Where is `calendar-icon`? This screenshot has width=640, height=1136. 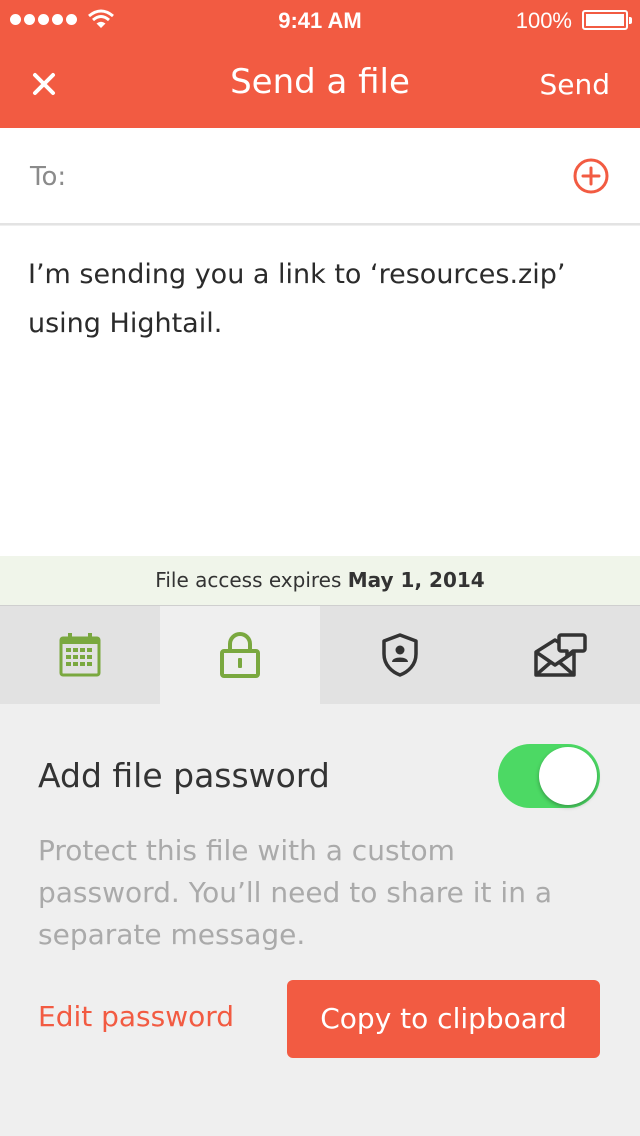
calendar-icon is located at coordinates (80, 655).